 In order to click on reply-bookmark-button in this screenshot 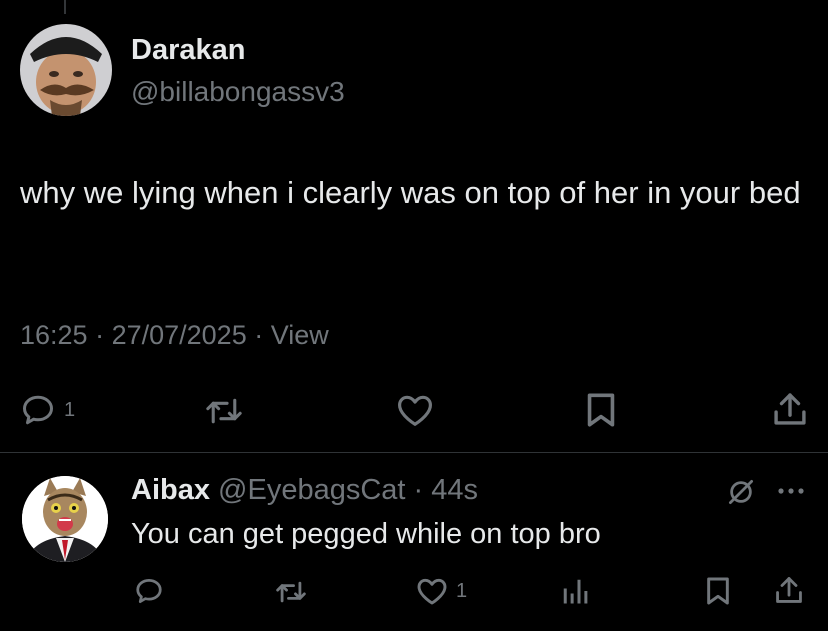, I will do `click(718, 591)`.